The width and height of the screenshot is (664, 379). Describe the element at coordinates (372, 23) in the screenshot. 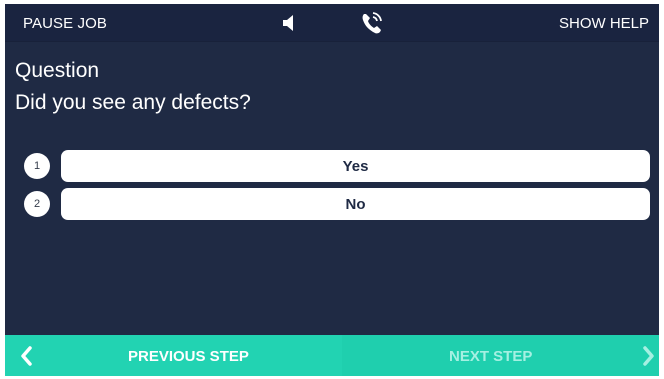

I see `phone-call-icon` at that location.